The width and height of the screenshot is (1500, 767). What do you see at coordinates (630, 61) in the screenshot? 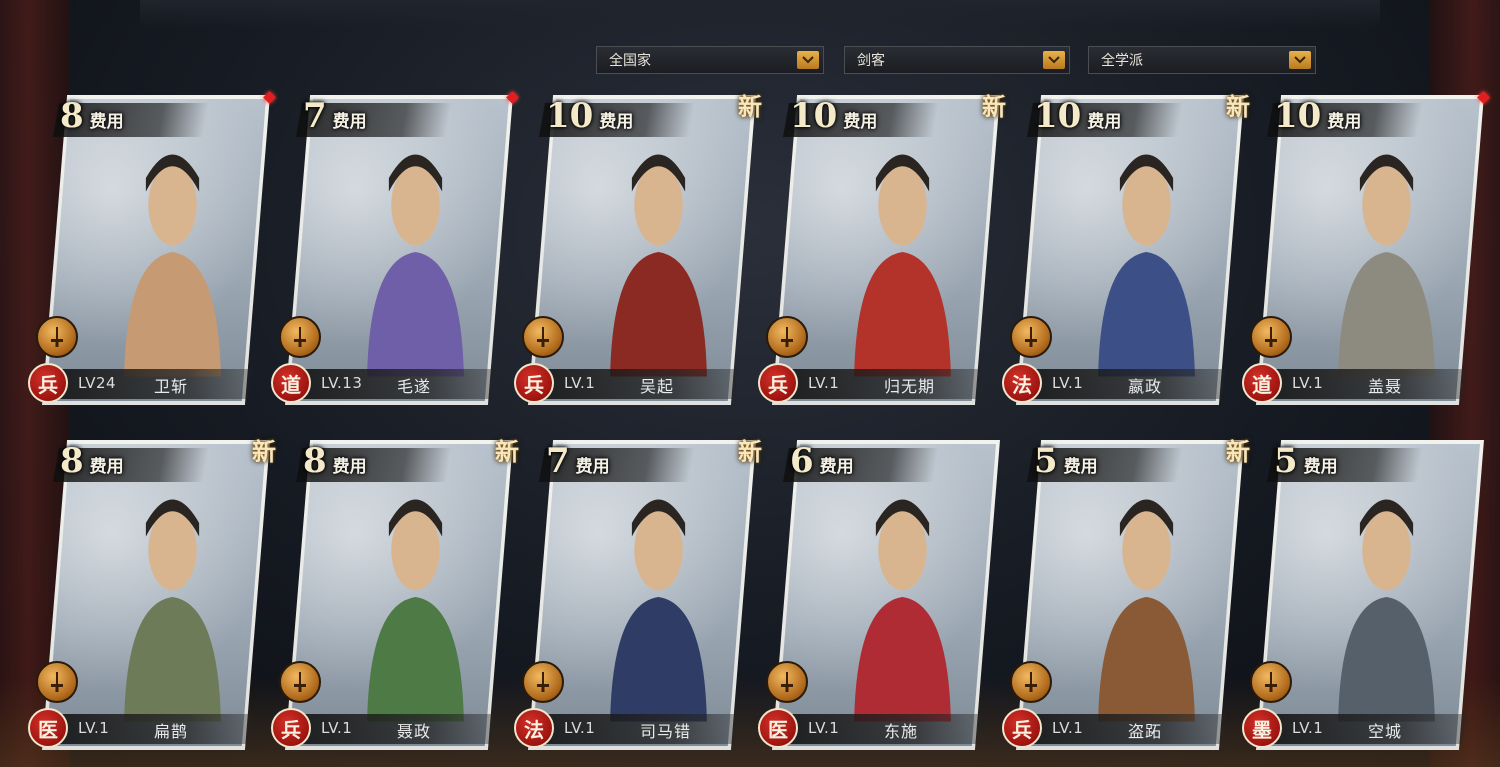
I see `country-filter-label: 全国家` at bounding box center [630, 61].